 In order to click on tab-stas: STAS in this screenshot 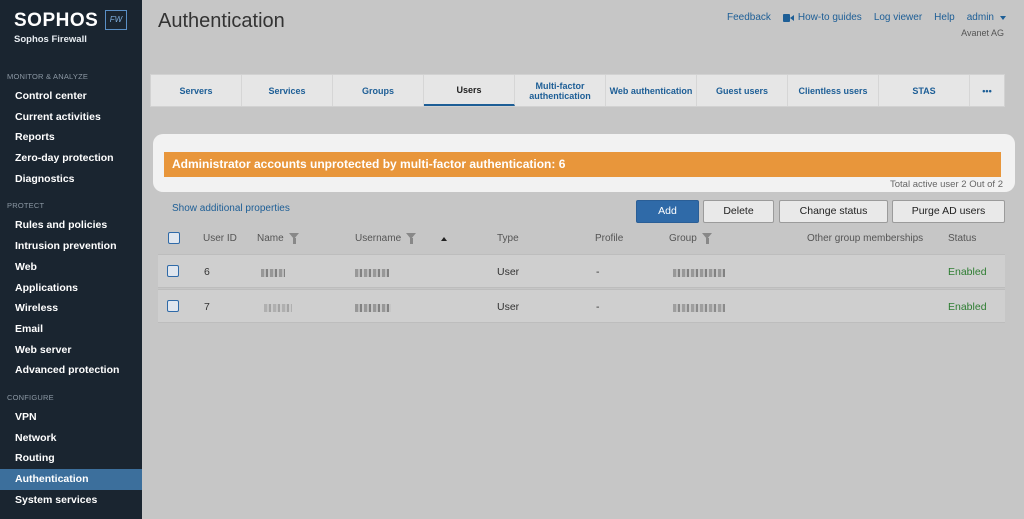, I will do `click(924, 90)`.